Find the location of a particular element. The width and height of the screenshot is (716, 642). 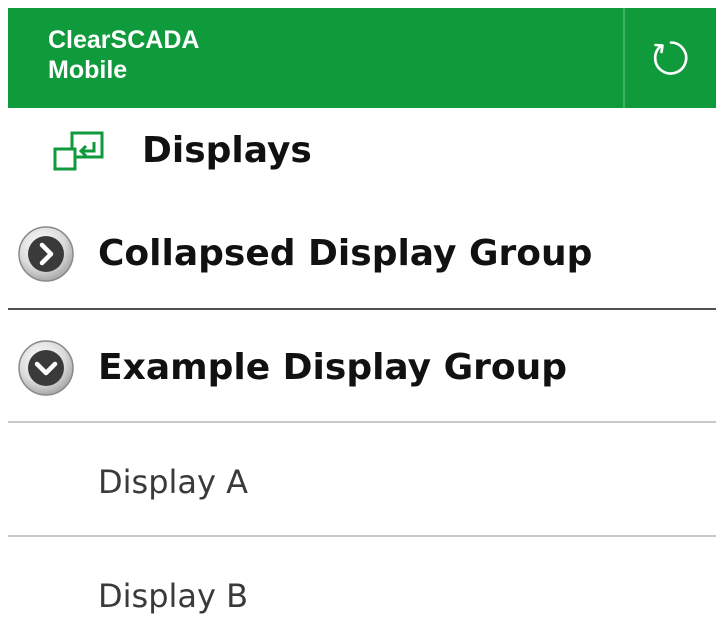

chevron-down-icon is located at coordinates (46, 368).